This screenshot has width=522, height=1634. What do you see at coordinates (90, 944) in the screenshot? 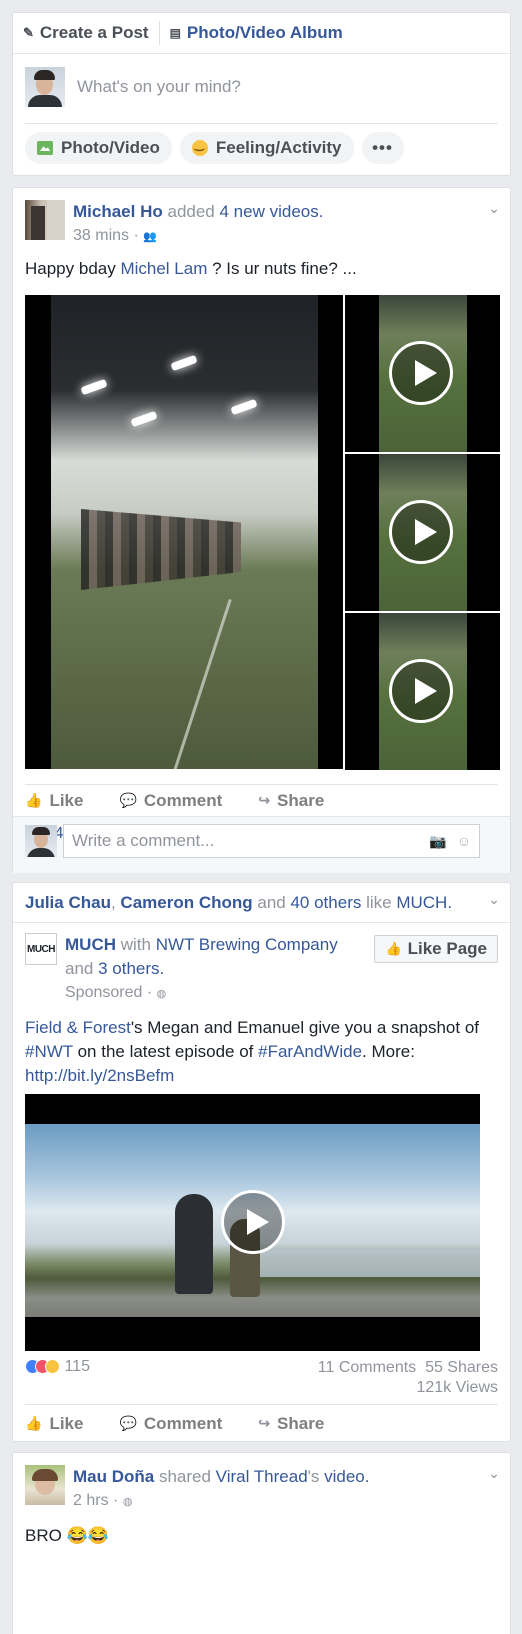
I see `page-name-link: MUCH` at bounding box center [90, 944].